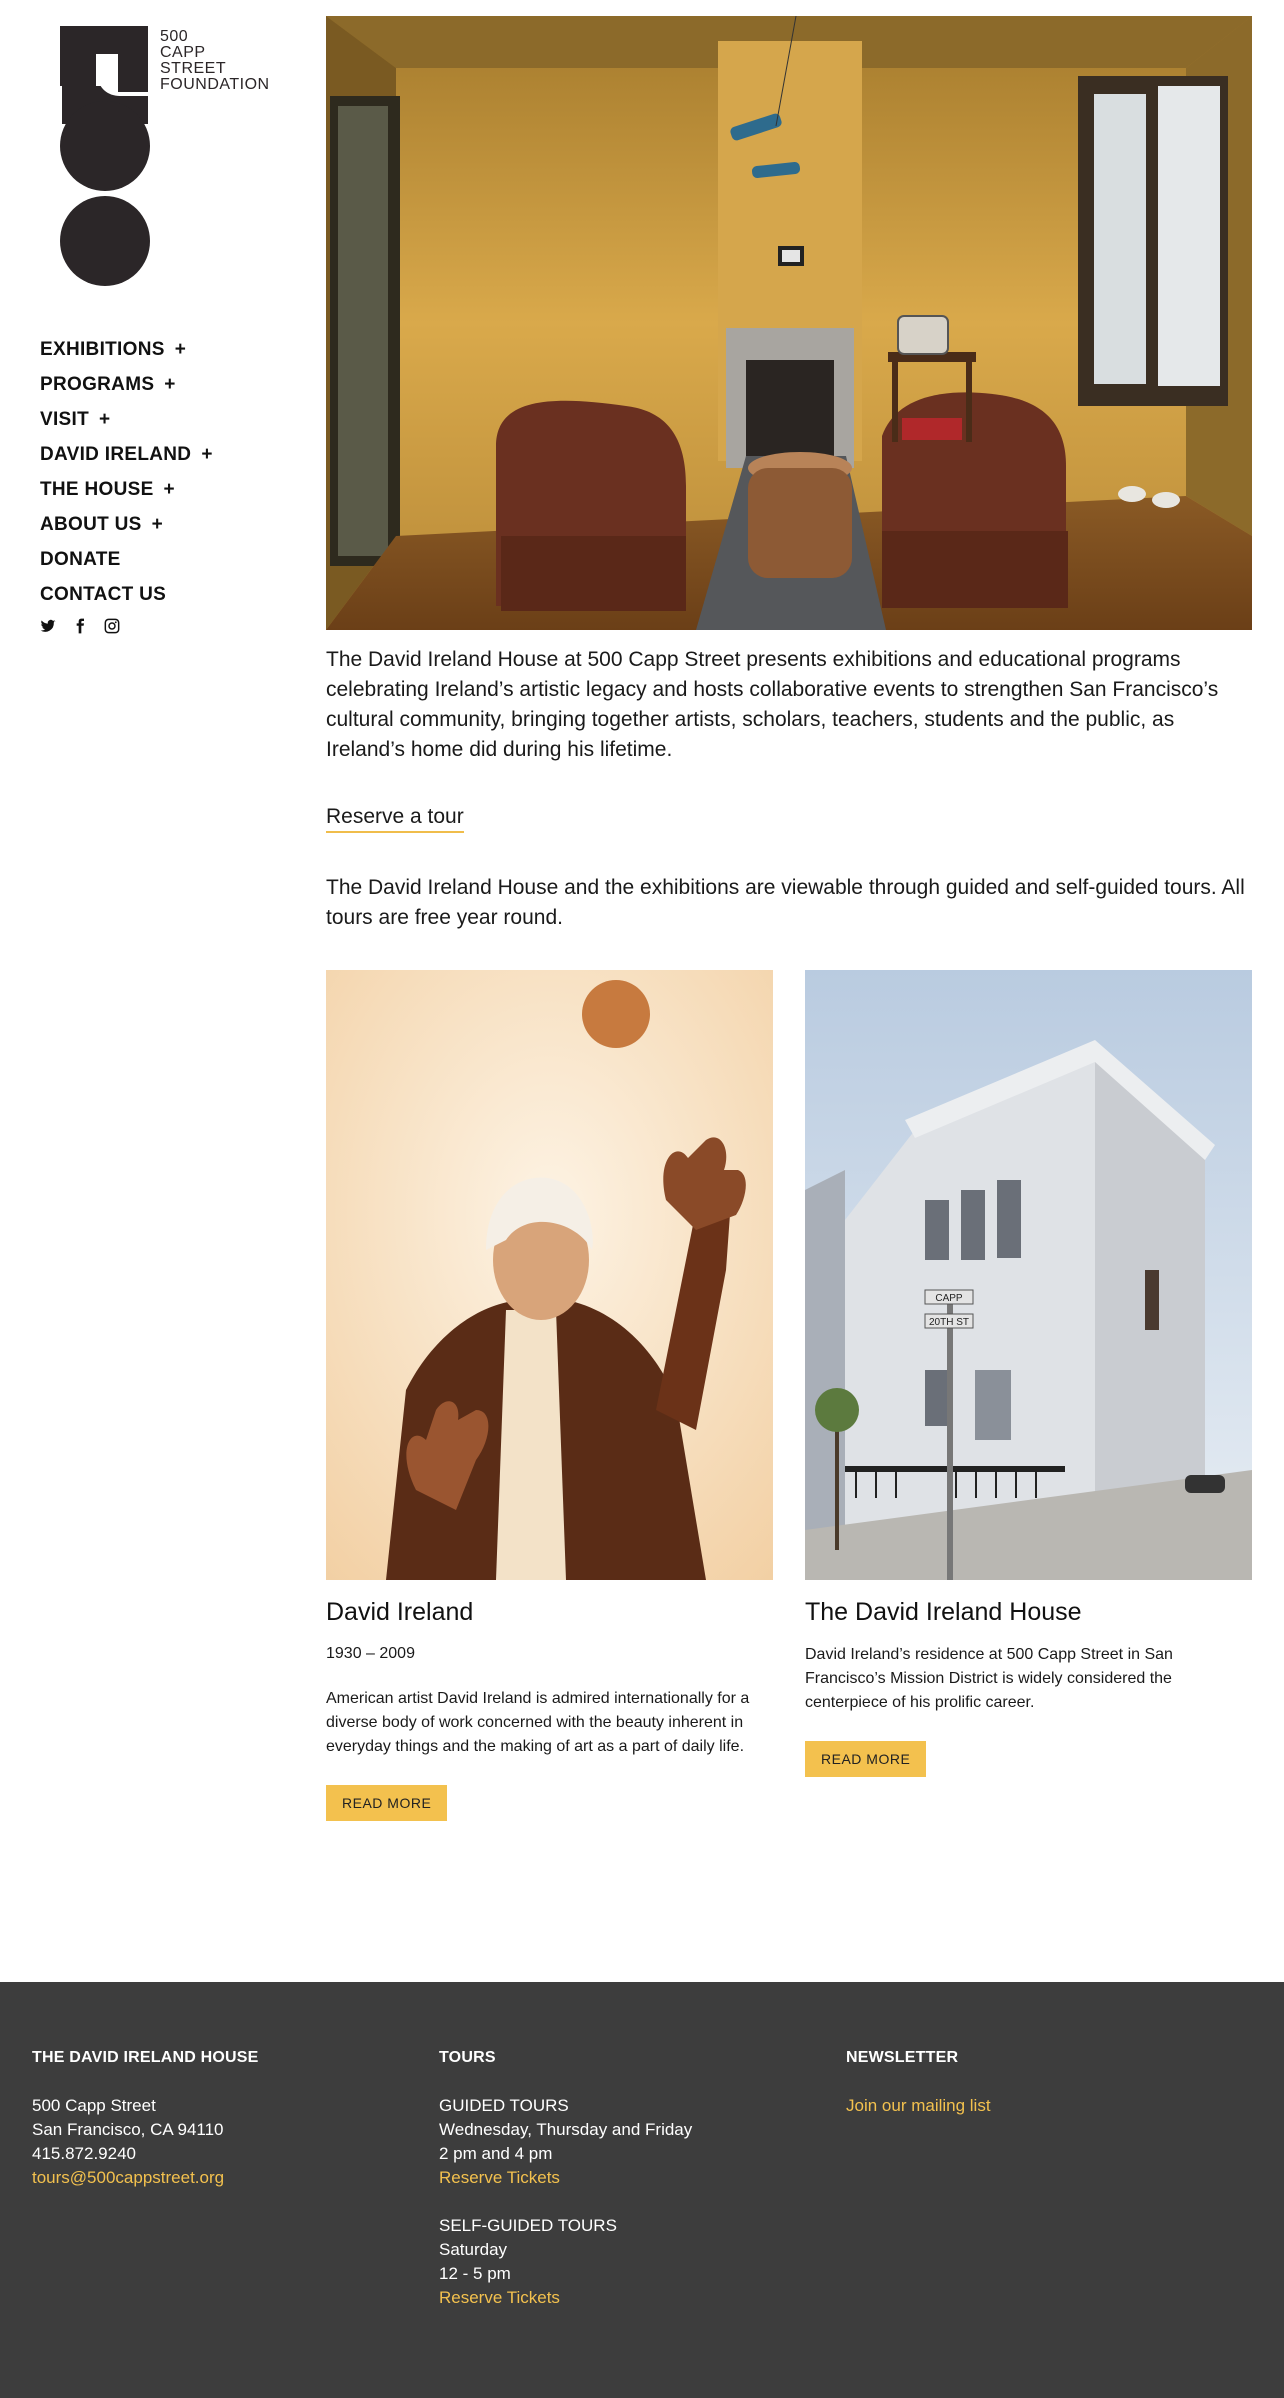 Image resolution: width=1284 pixels, height=2398 pixels. I want to click on facebook-icon, so click(80, 626).